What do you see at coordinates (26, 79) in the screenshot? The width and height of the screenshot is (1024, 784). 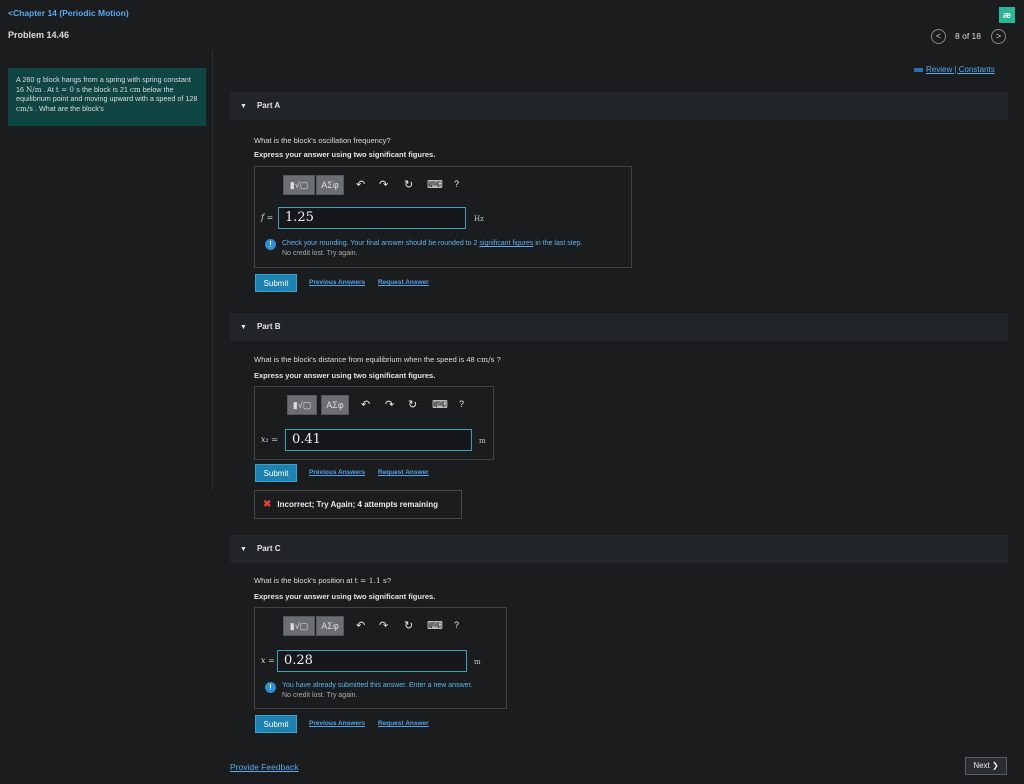 I see `problem-text: A 260` at bounding box center [26, 79].